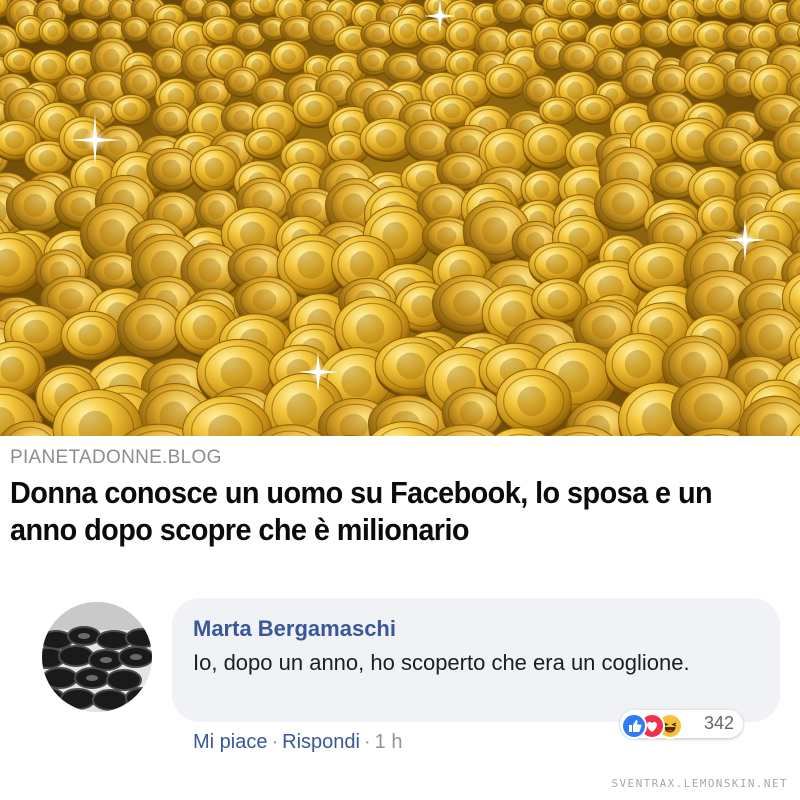  I want to click on commenter-avatar, so click(97, 657).